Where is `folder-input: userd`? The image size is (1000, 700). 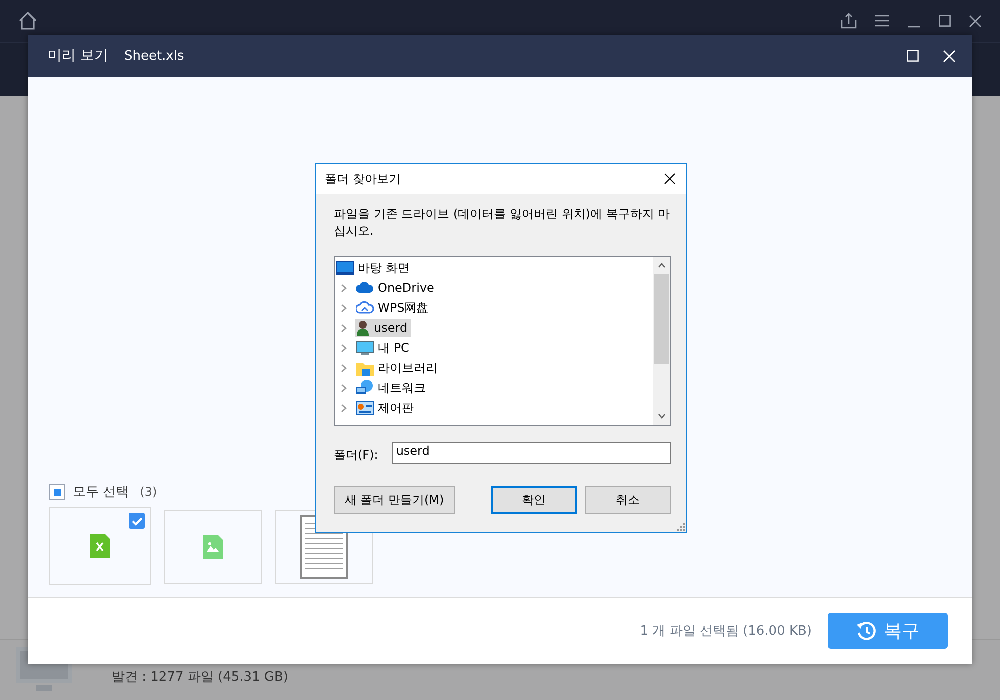
folder-input: userd is located at coordinates (531, 453).